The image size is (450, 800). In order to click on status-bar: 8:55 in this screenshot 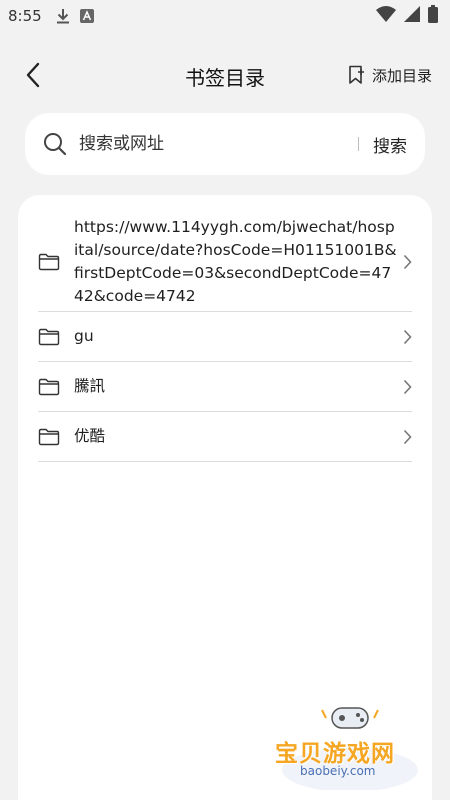, I will do `click(225, 16)`.